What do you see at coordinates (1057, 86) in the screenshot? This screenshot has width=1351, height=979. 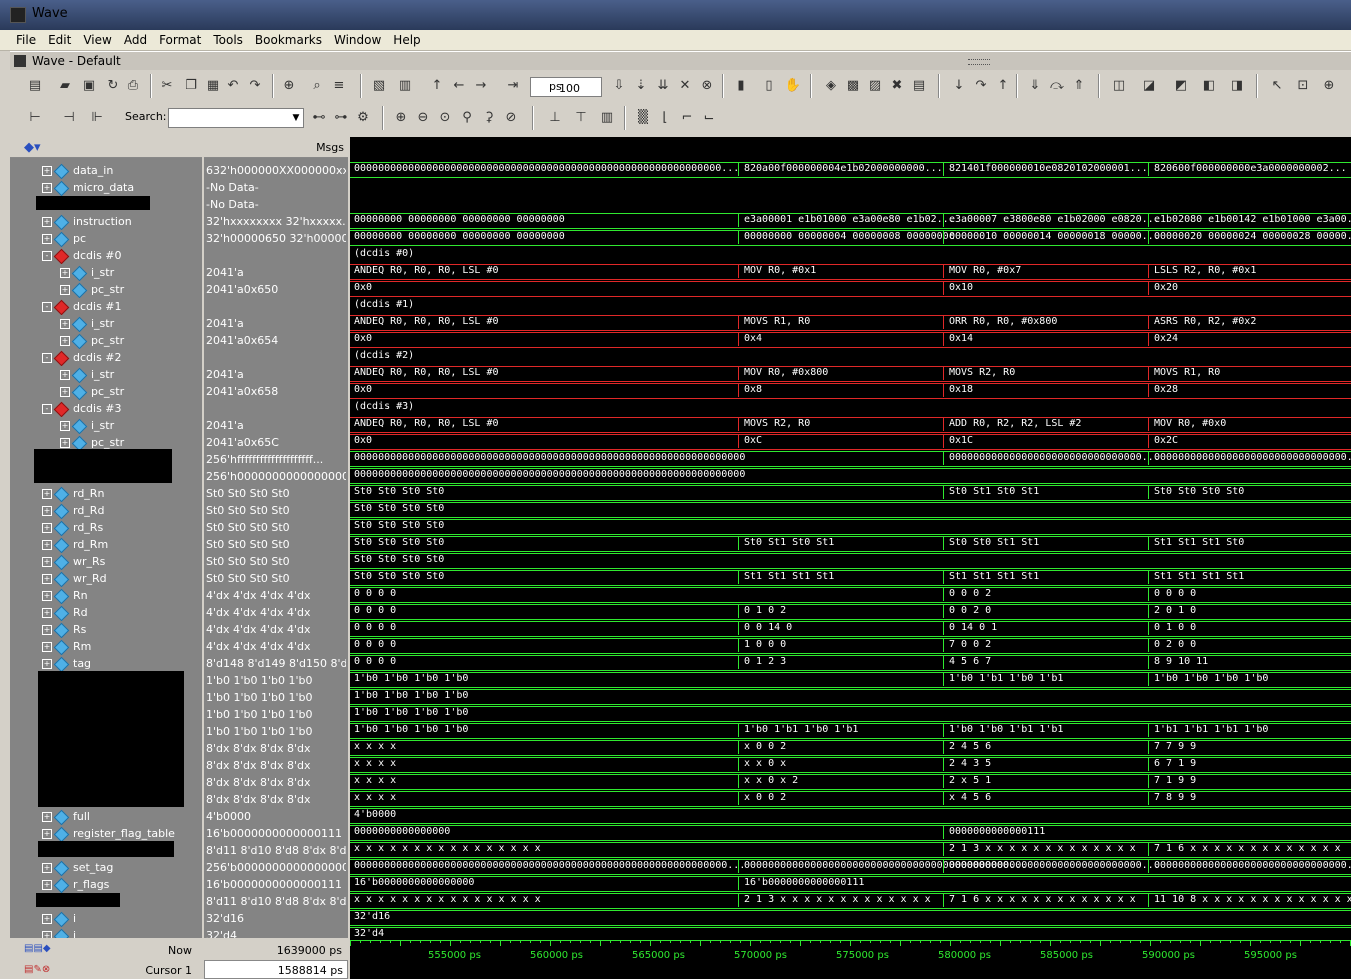 I see `step-over3-icon: ⤼` at bounding box center [1057, 86].